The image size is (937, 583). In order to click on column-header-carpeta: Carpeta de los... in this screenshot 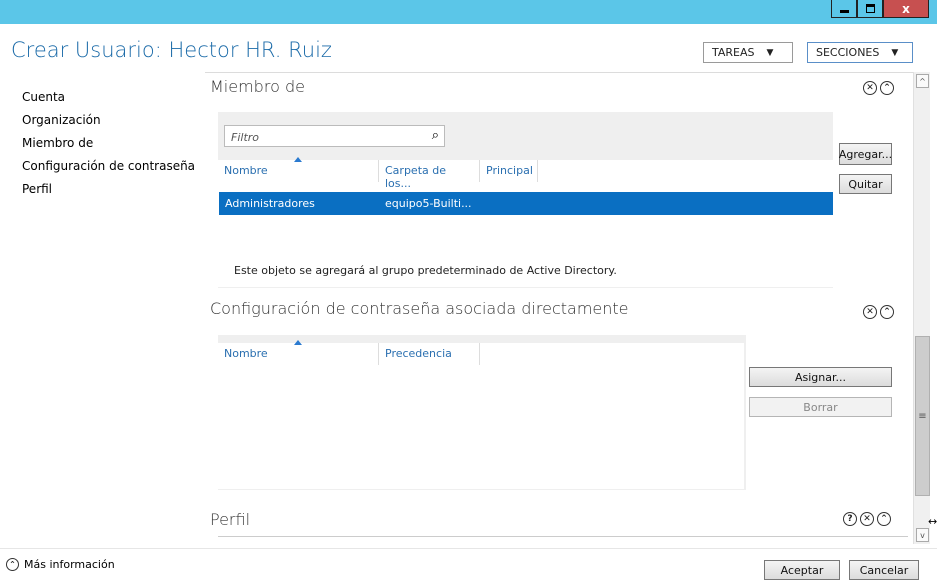, I will do `click(429, 175)`.